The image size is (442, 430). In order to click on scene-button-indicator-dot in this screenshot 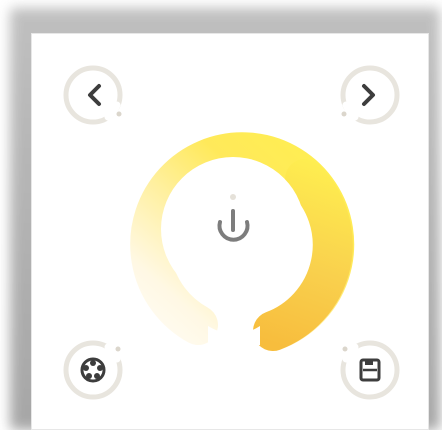, I will do `click(118, 349)`.